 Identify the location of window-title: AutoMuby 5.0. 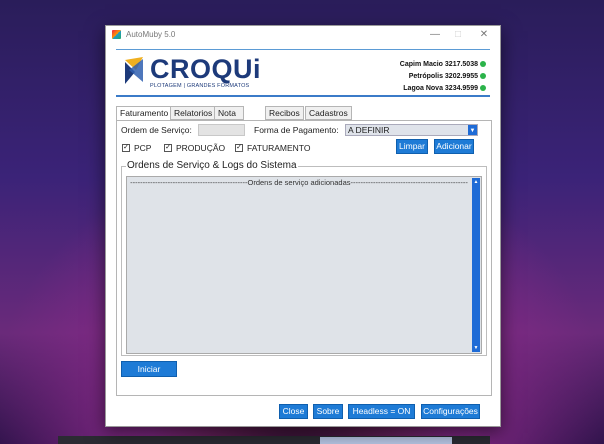
(151, 34).